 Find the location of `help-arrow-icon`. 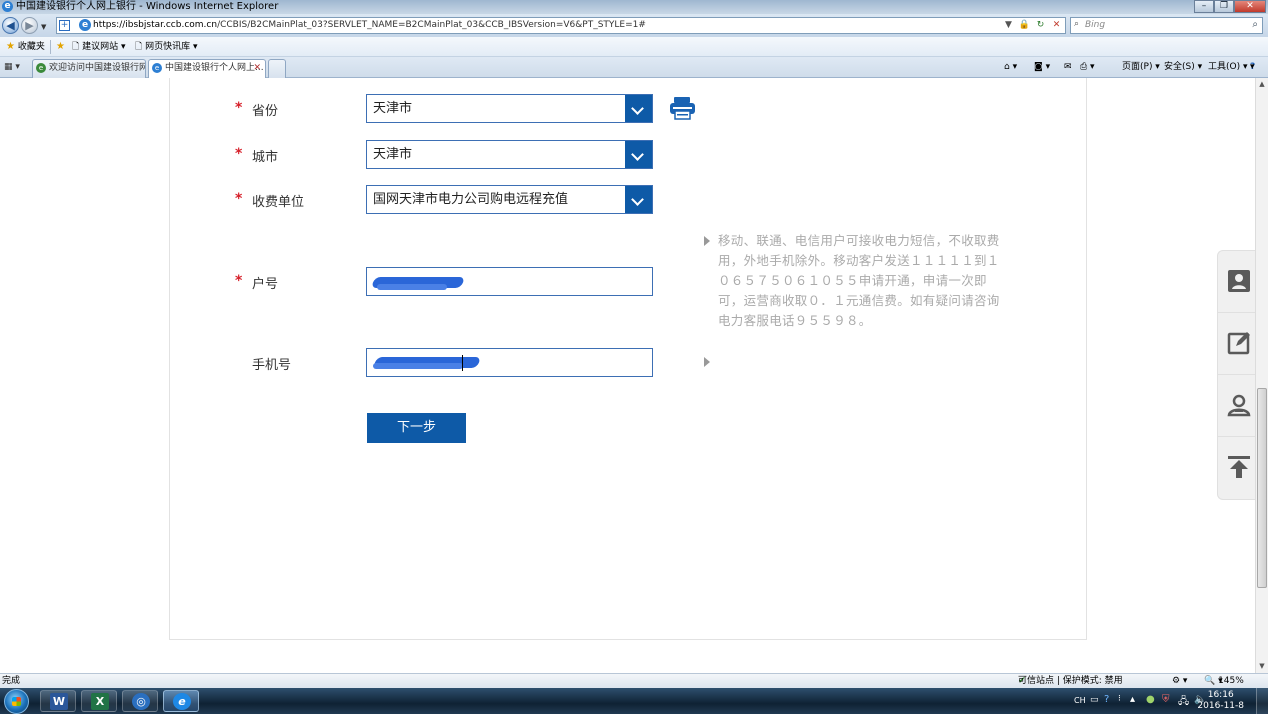

help-arrow-icon is located at coordinates (707, 241).